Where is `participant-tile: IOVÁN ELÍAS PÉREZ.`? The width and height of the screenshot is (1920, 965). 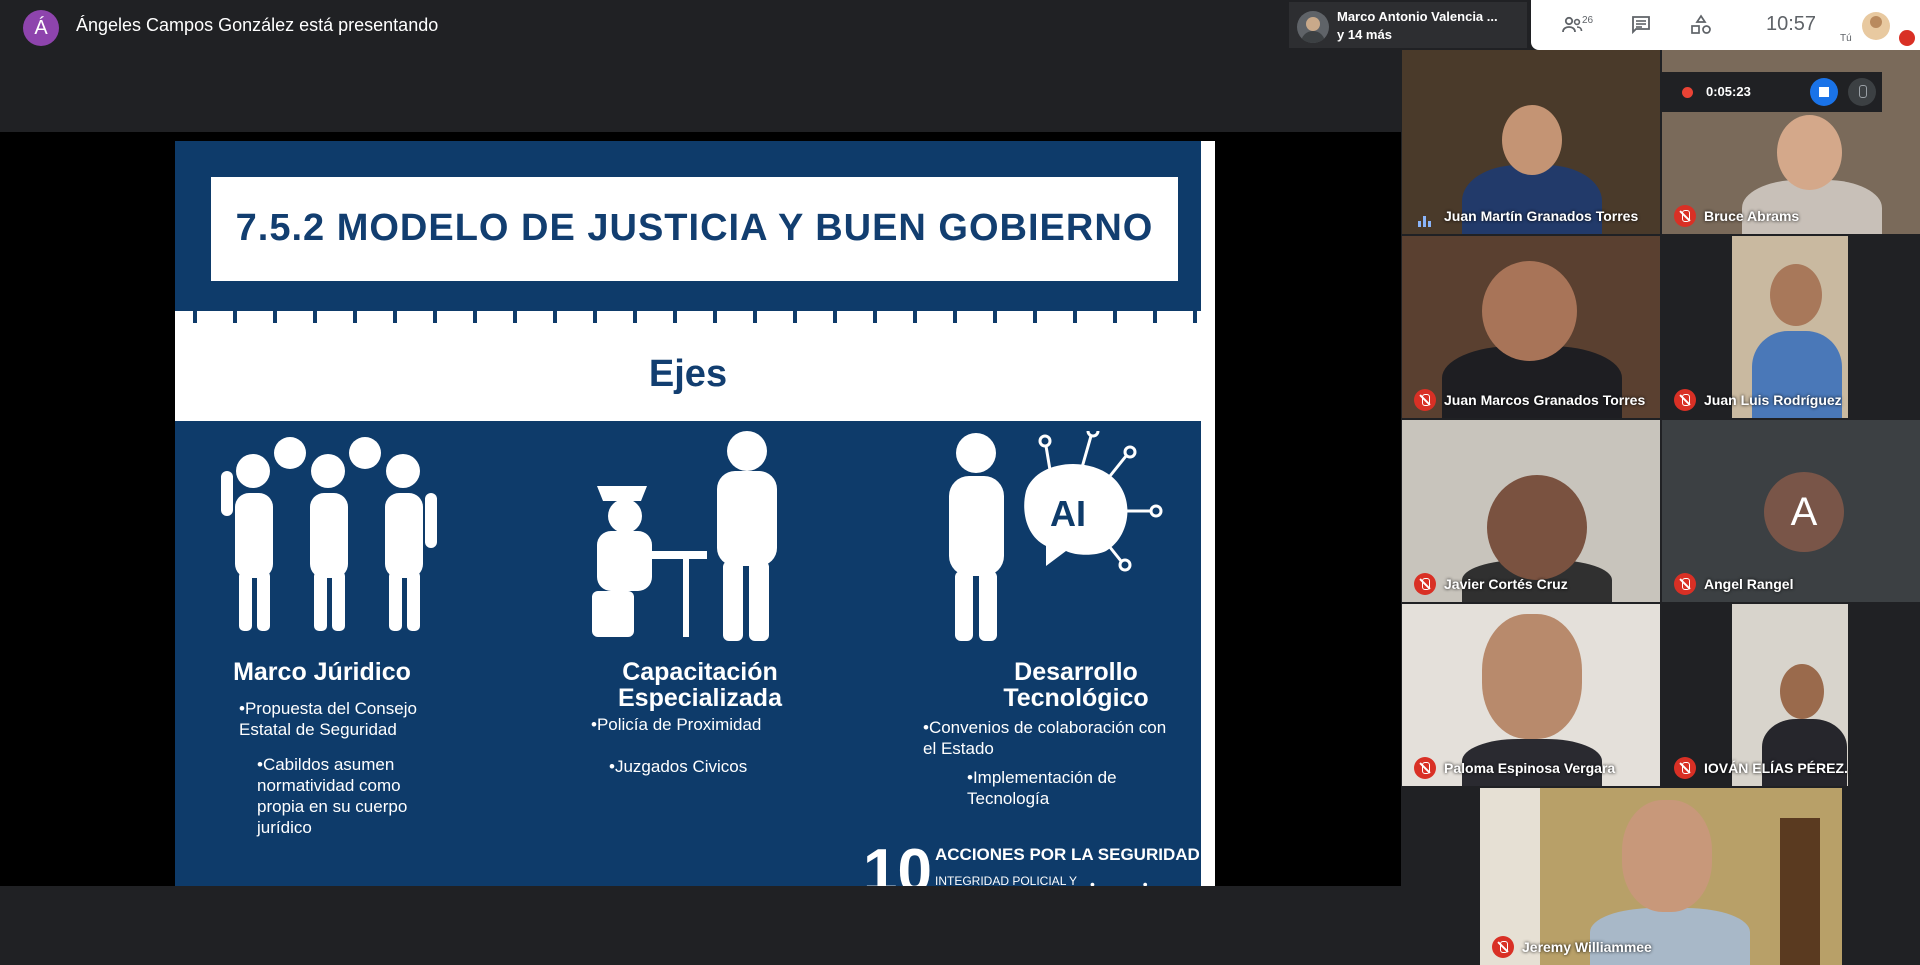
participant-tile: IOVÁN ELÍAS PÉREZ. is located at coordinates (1791, 695).